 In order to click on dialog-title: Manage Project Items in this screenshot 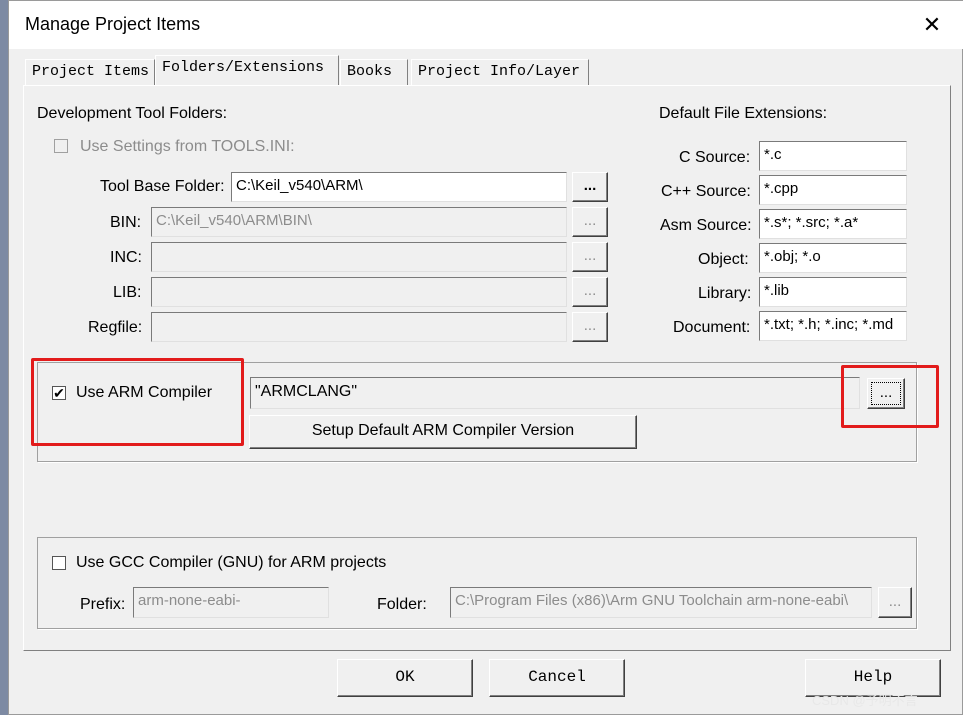, I will do `click(113, 24)`.